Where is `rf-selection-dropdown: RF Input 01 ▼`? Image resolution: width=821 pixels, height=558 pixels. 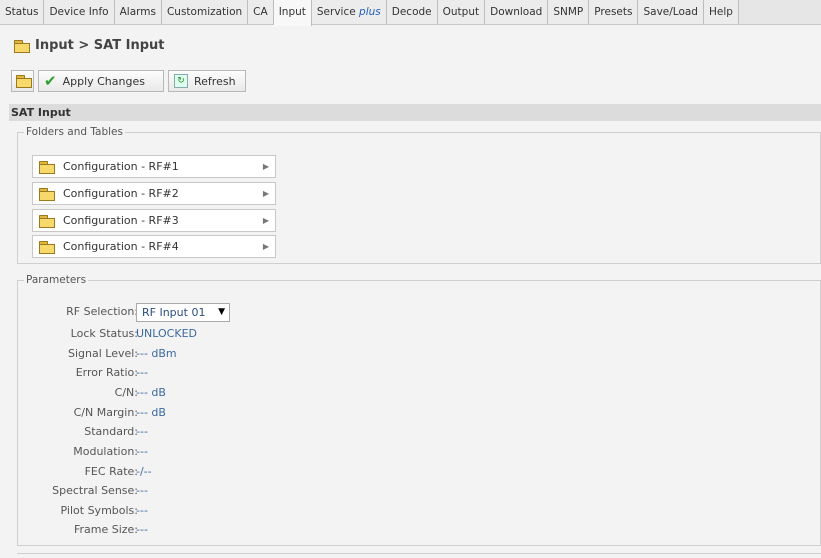 rf-selection-dropdown: RF Input 01 ▼ is located at coordinates (183, 312).